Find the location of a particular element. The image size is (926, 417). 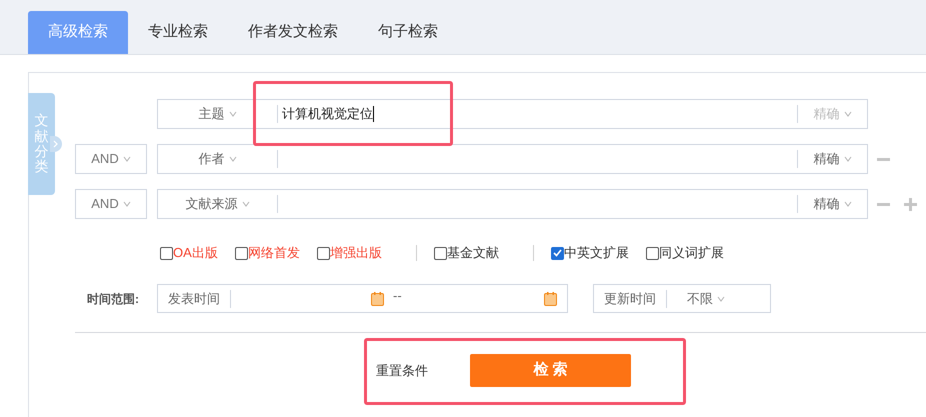

tab: 句子检索 is located at coordinates (408, 32).